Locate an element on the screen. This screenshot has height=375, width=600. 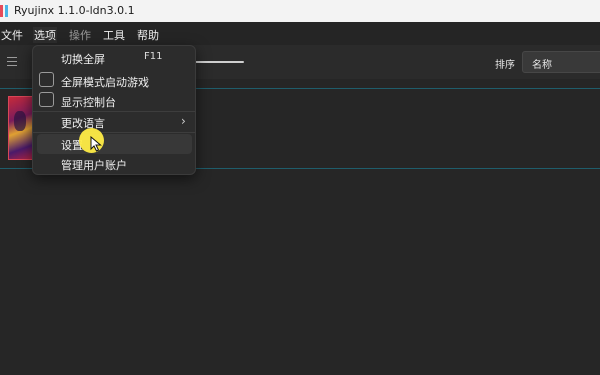
sort-select: 名称 is located at coordinates (561, 62).